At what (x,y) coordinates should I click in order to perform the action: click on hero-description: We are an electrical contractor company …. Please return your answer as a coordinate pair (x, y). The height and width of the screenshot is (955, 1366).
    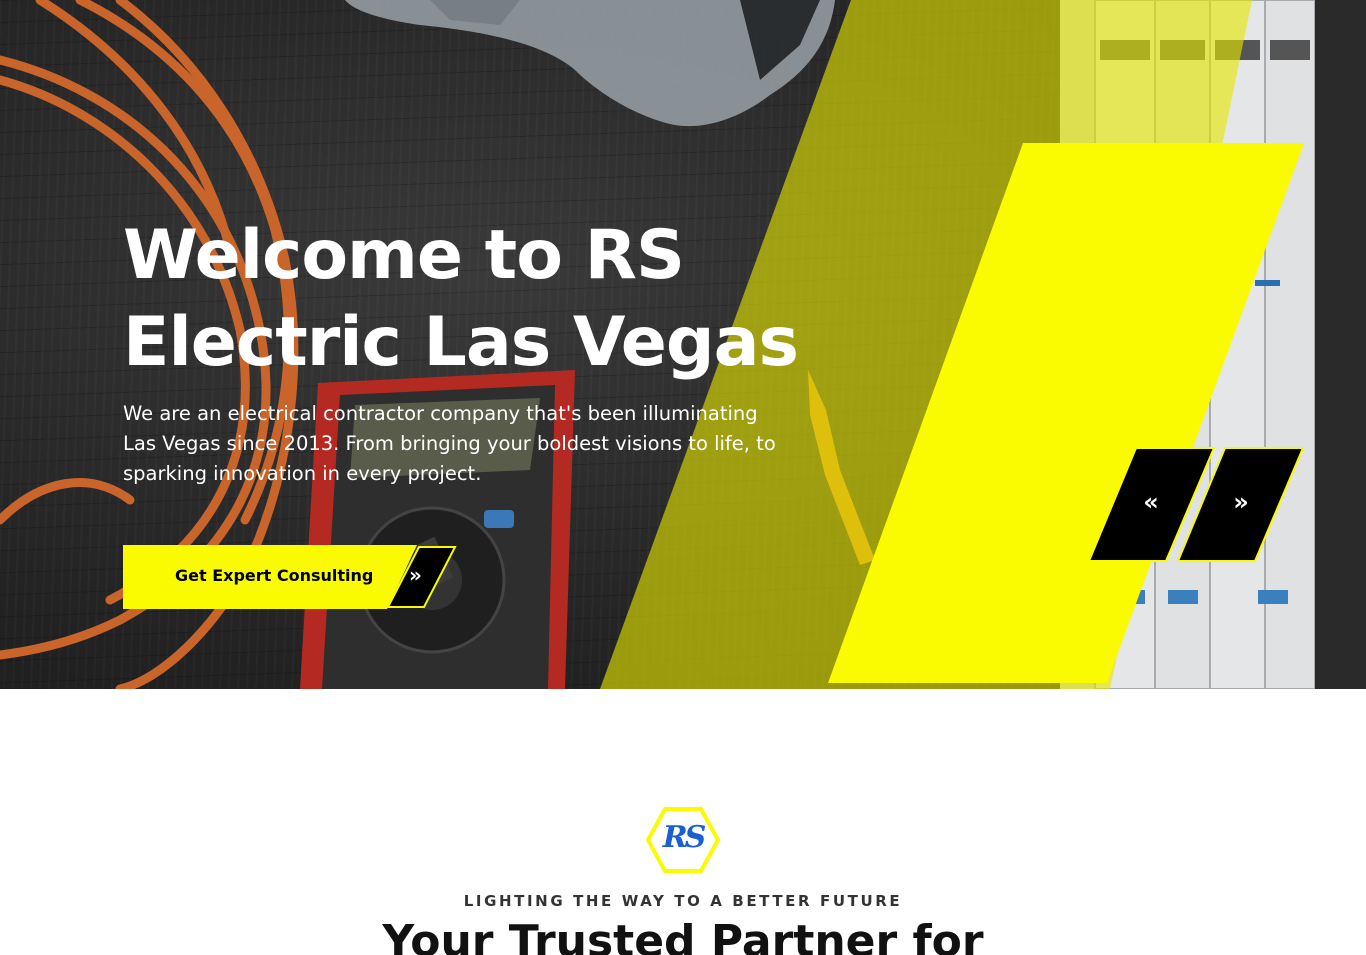
    Looking at the image, I should click on (449, 443).